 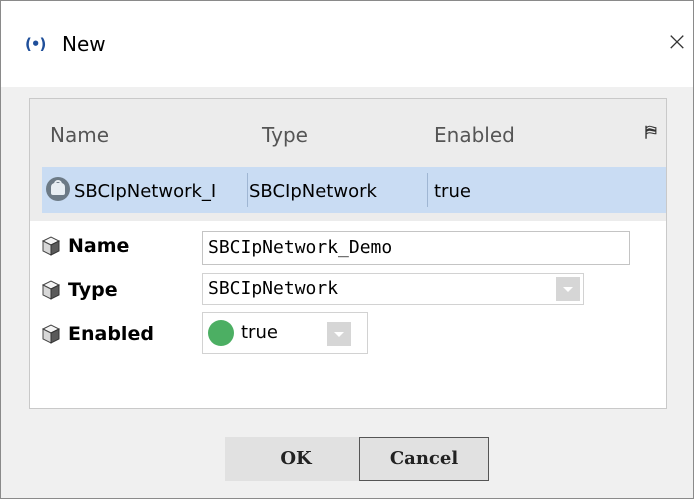 I want to click on status-dot-icon, so click(x=221, y=333).